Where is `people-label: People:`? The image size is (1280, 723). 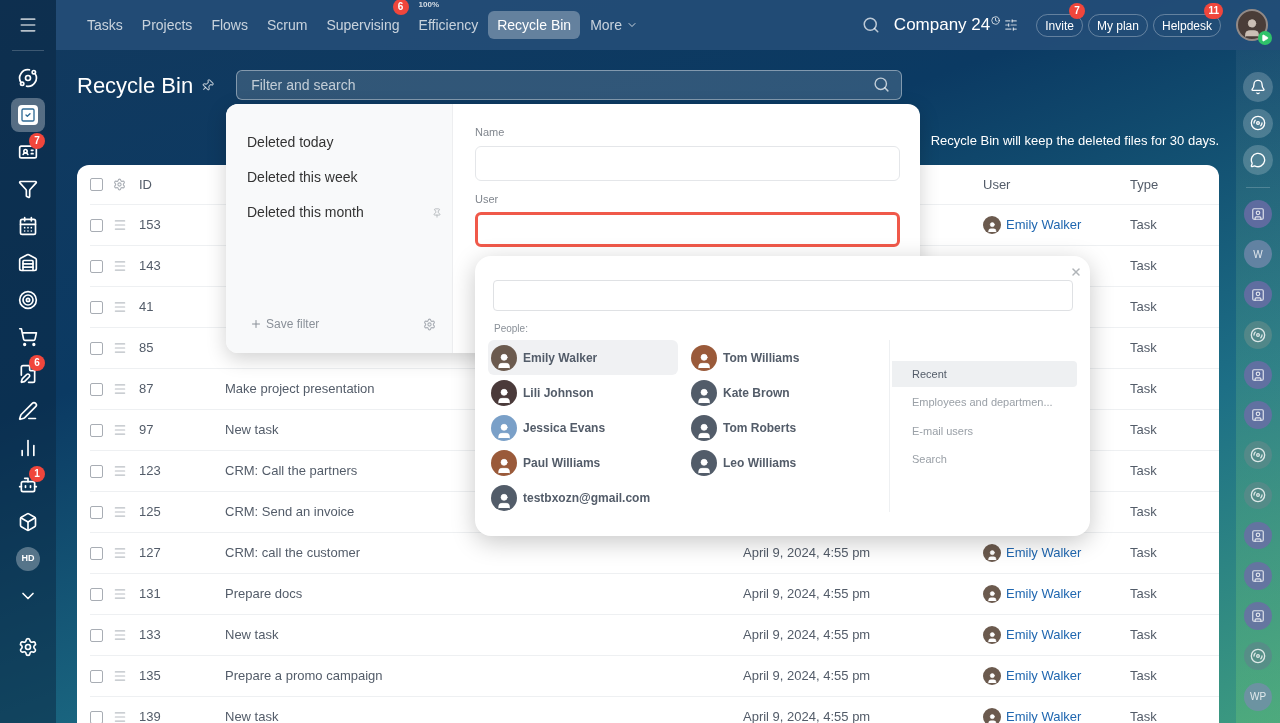
people-label: People: is located at coordinates (511, 329).